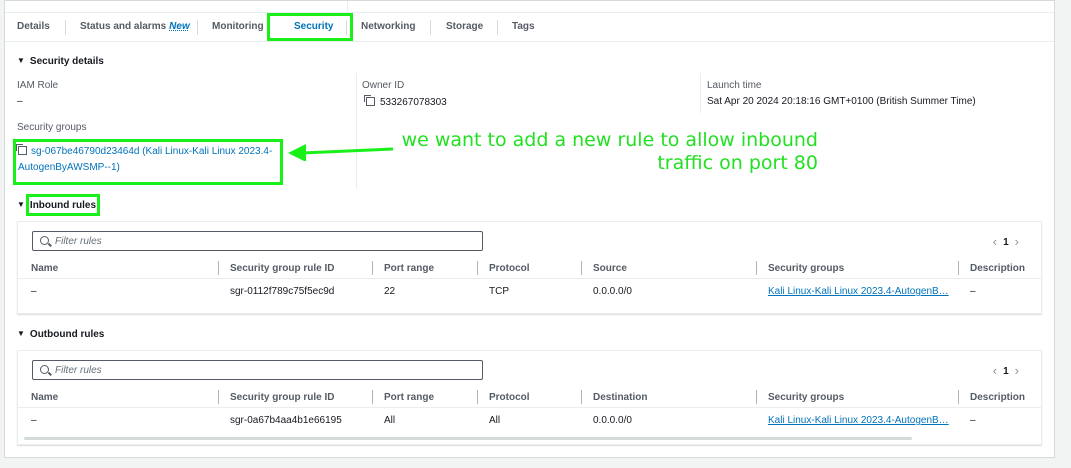 The width and height of the screenshot is (1071, 468). Describe the element at coordinates (388, 26) in the screenshot. I see `tab-networking: Networking` at that location.